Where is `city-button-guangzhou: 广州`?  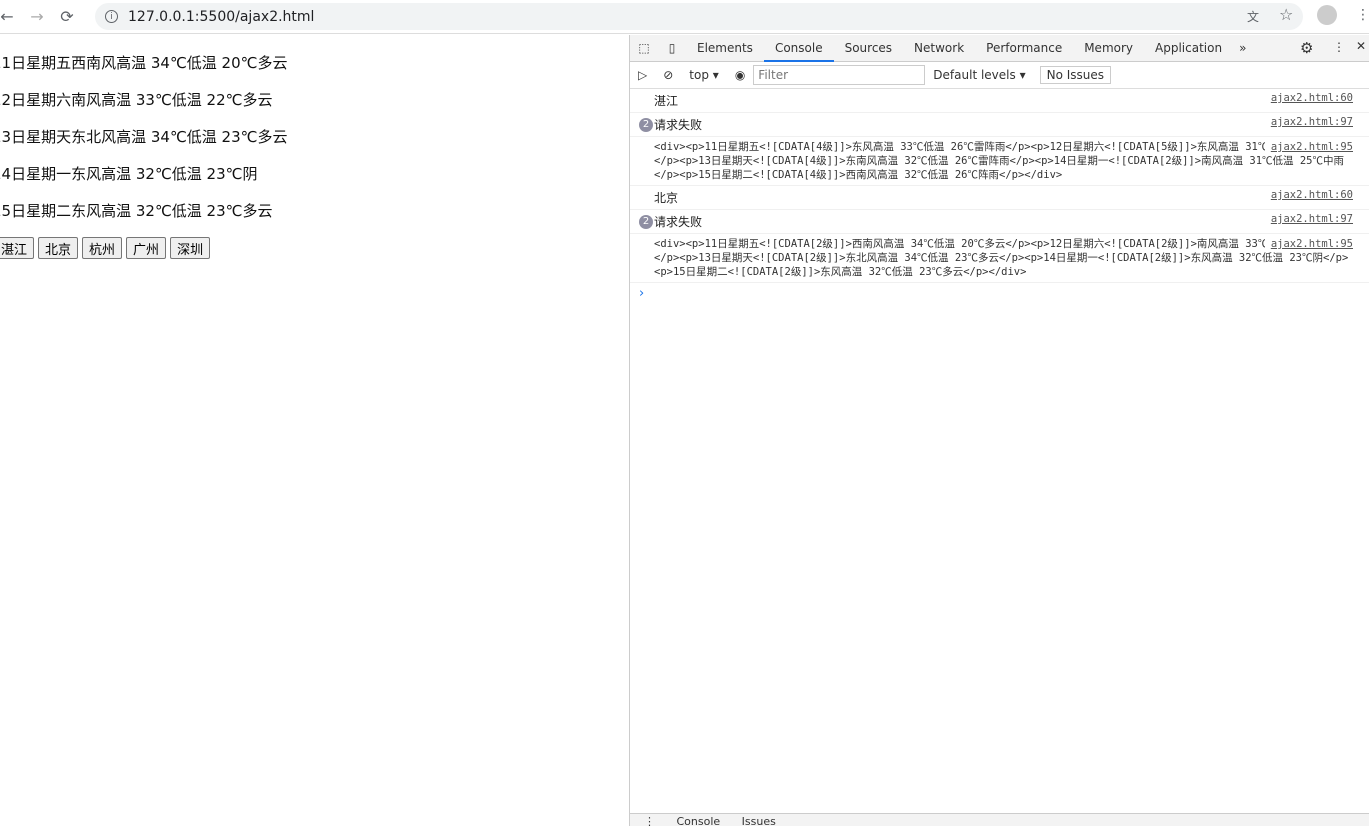
city-button-guangzhou: 广州 is located at coordinates (146, 248).